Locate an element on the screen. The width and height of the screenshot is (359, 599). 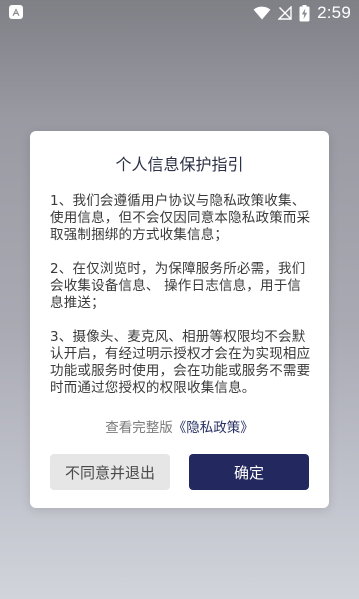
wifi-icon is located at coordinates (262, 13).